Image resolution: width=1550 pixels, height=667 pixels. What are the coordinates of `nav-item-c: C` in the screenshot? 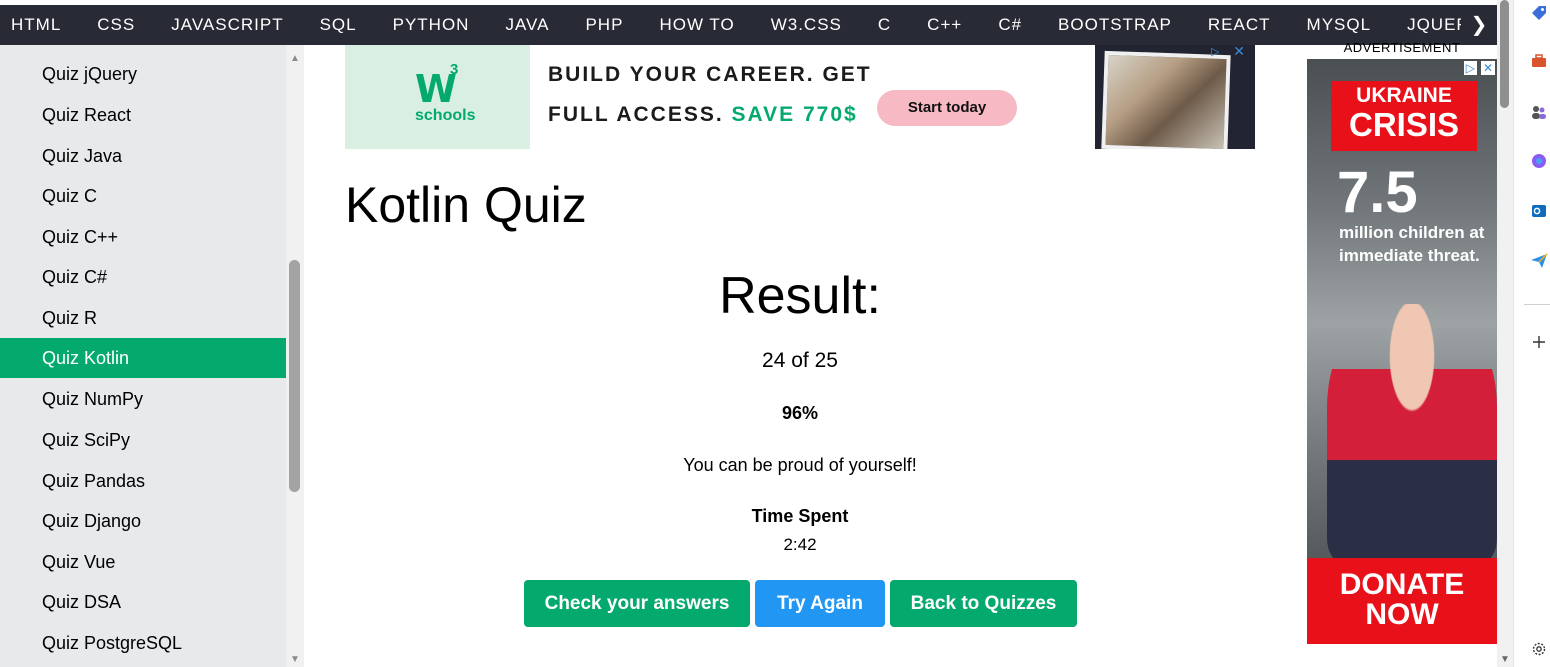 It's located at (884, 25).